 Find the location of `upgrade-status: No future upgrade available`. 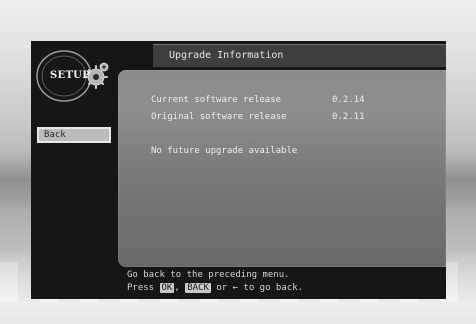

upgrade-status: No future upgrade available is located at coordinates (224, 151).